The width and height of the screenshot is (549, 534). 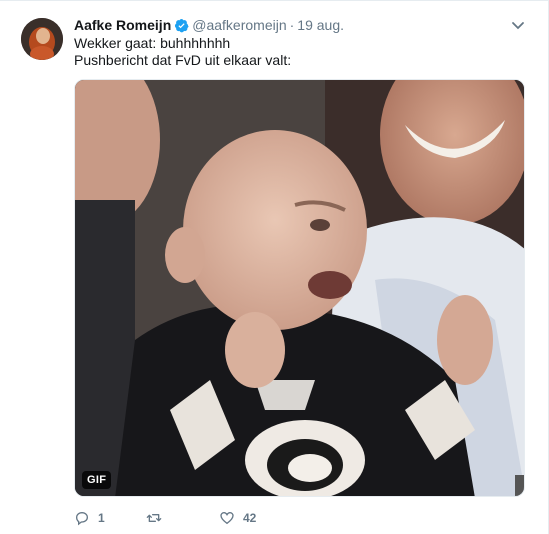 What do you see at coordinates (518, 25) in the screenshot?
I see `chevron-down-icon` at bounding box center [518, 25].